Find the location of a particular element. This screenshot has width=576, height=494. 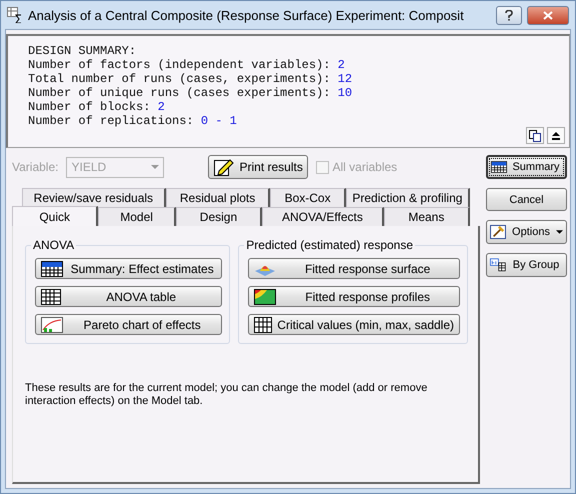

group-title: Predicted (estimated) response is located at coordinates (329, 245).